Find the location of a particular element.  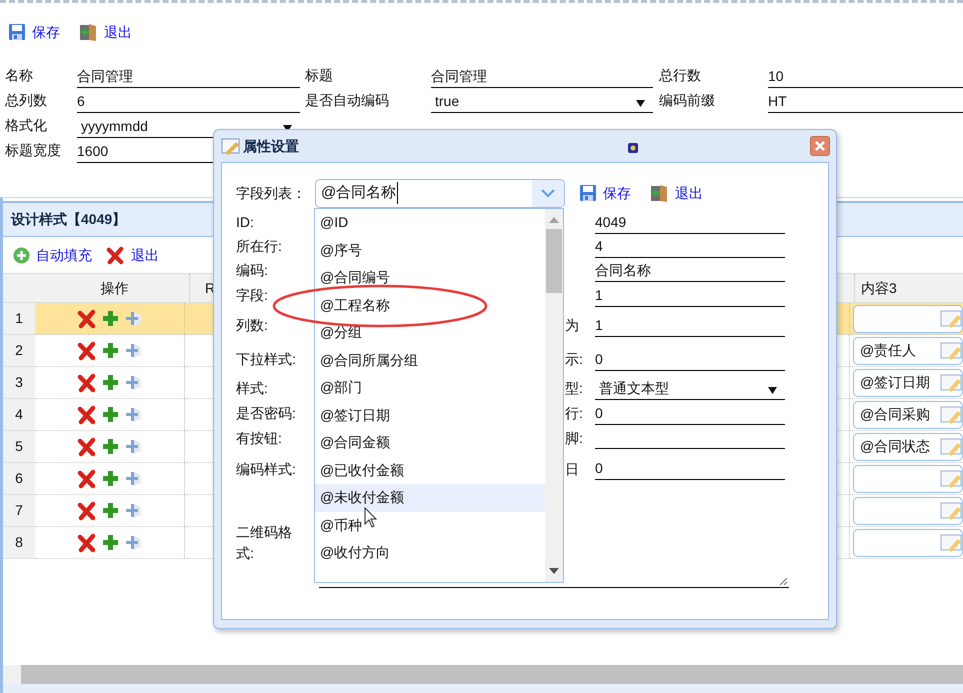

row-number: 3 is located at coordinates (19, 383).